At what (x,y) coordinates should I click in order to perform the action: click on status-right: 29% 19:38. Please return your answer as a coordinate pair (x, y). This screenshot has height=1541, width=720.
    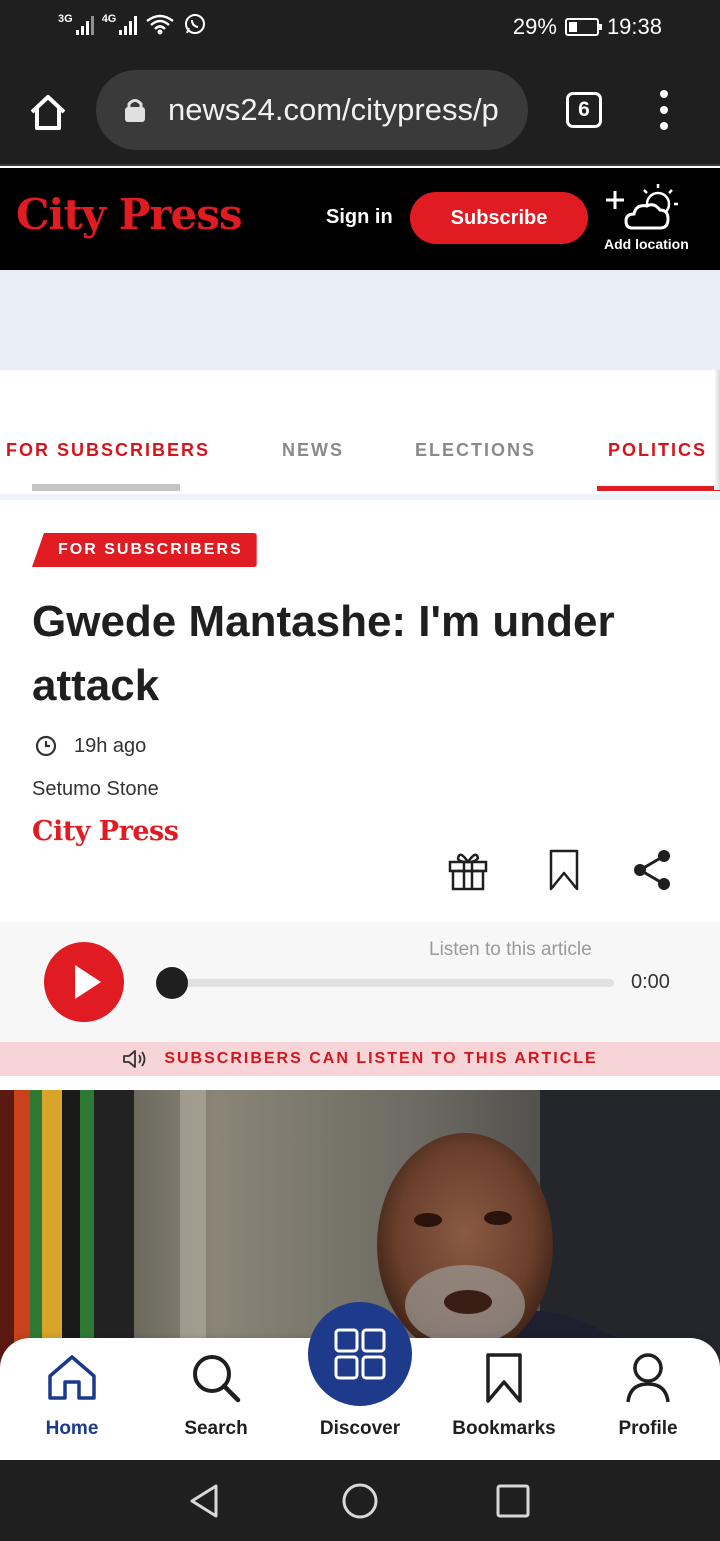
    Looking at the image, I should click on (587, 27).